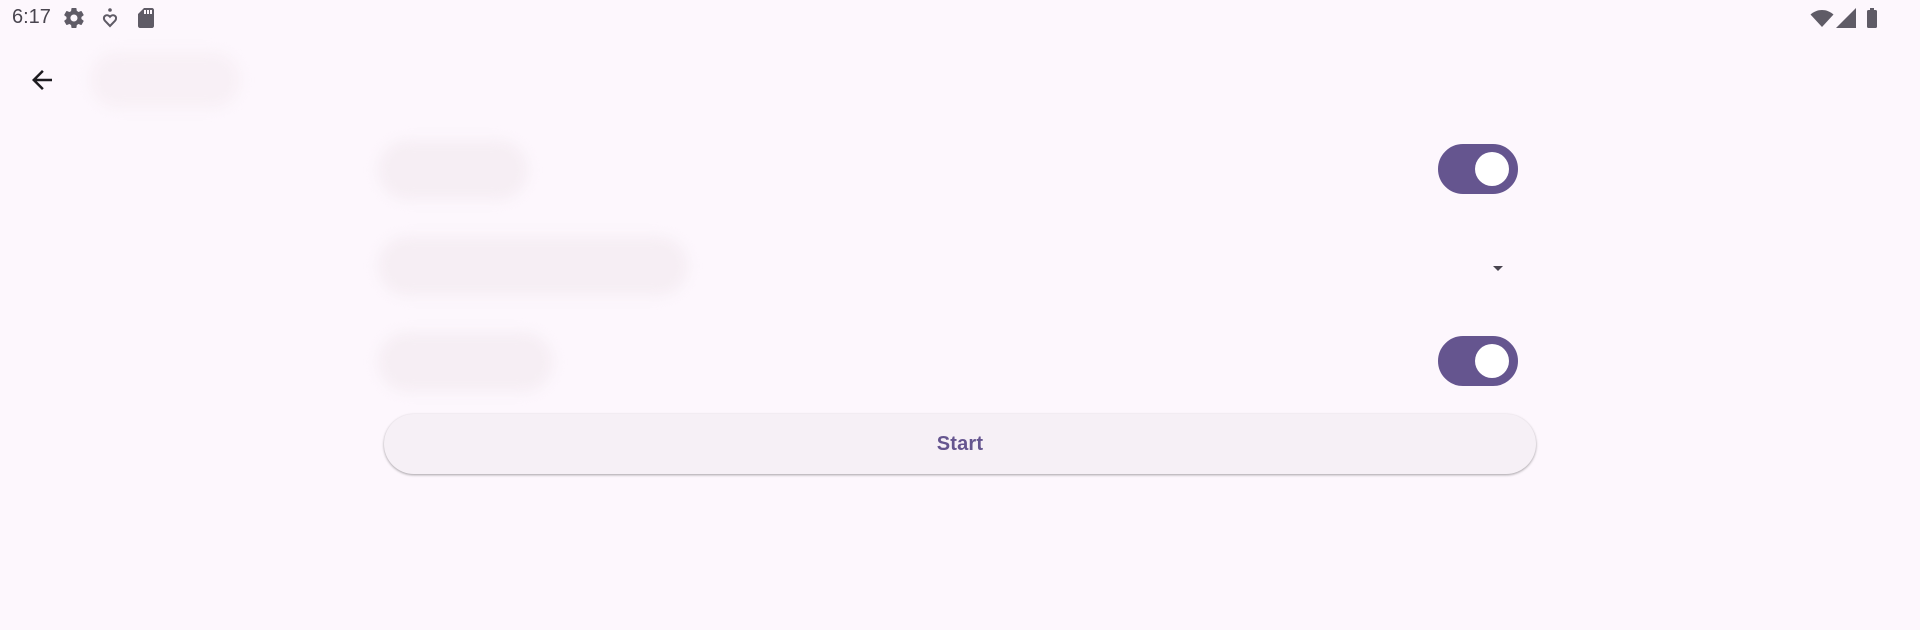 The height and width of the screenshot is (630, 1920). Describe the element at coordinates (1498, 268) in the screenshot. I see `dropdown-arrow-icon` at that location.